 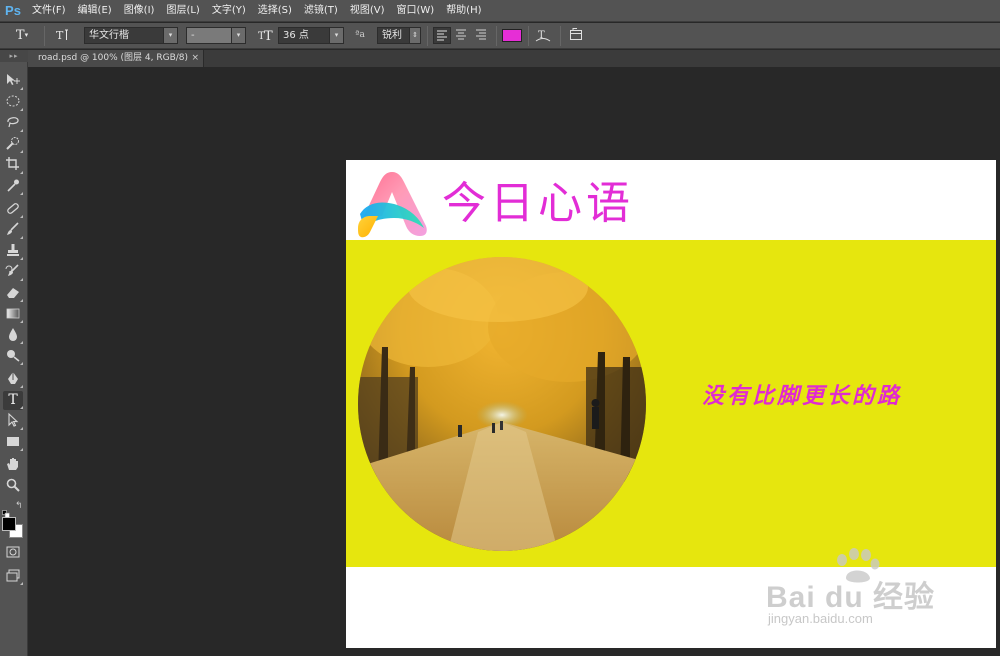 I want to click on warp-text-icon: T, so click(x=543, y=36).